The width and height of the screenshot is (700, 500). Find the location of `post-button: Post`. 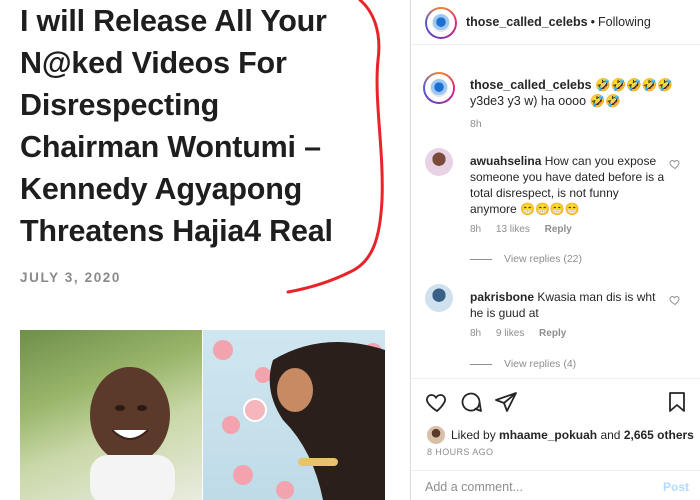

post-button: Post is located at coordinates (676, 487).